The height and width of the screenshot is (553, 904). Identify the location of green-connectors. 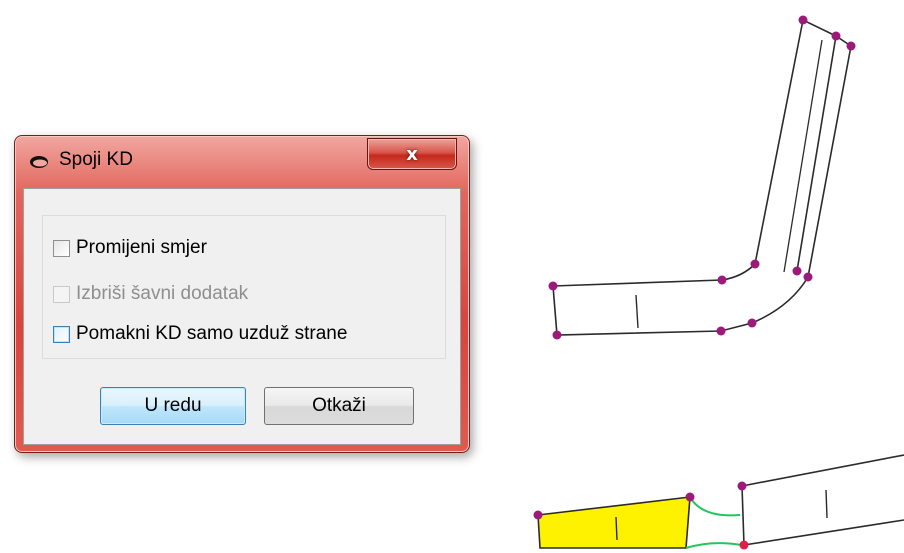
(714, 522).